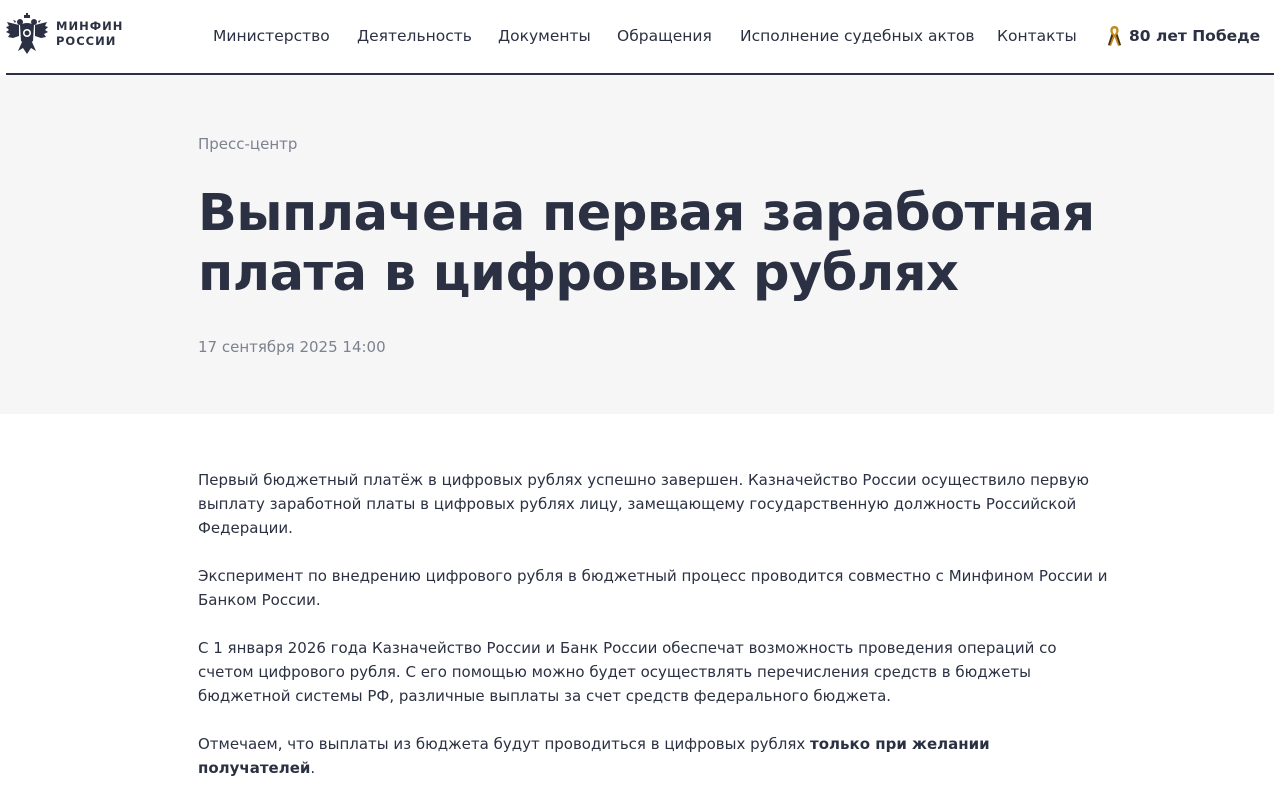 The height and width of the screenshot is (804, 1274). Describe the element at coordinates (664, 36) in the screenshot. I see `nav-item-appeals: Обращения` at that location.